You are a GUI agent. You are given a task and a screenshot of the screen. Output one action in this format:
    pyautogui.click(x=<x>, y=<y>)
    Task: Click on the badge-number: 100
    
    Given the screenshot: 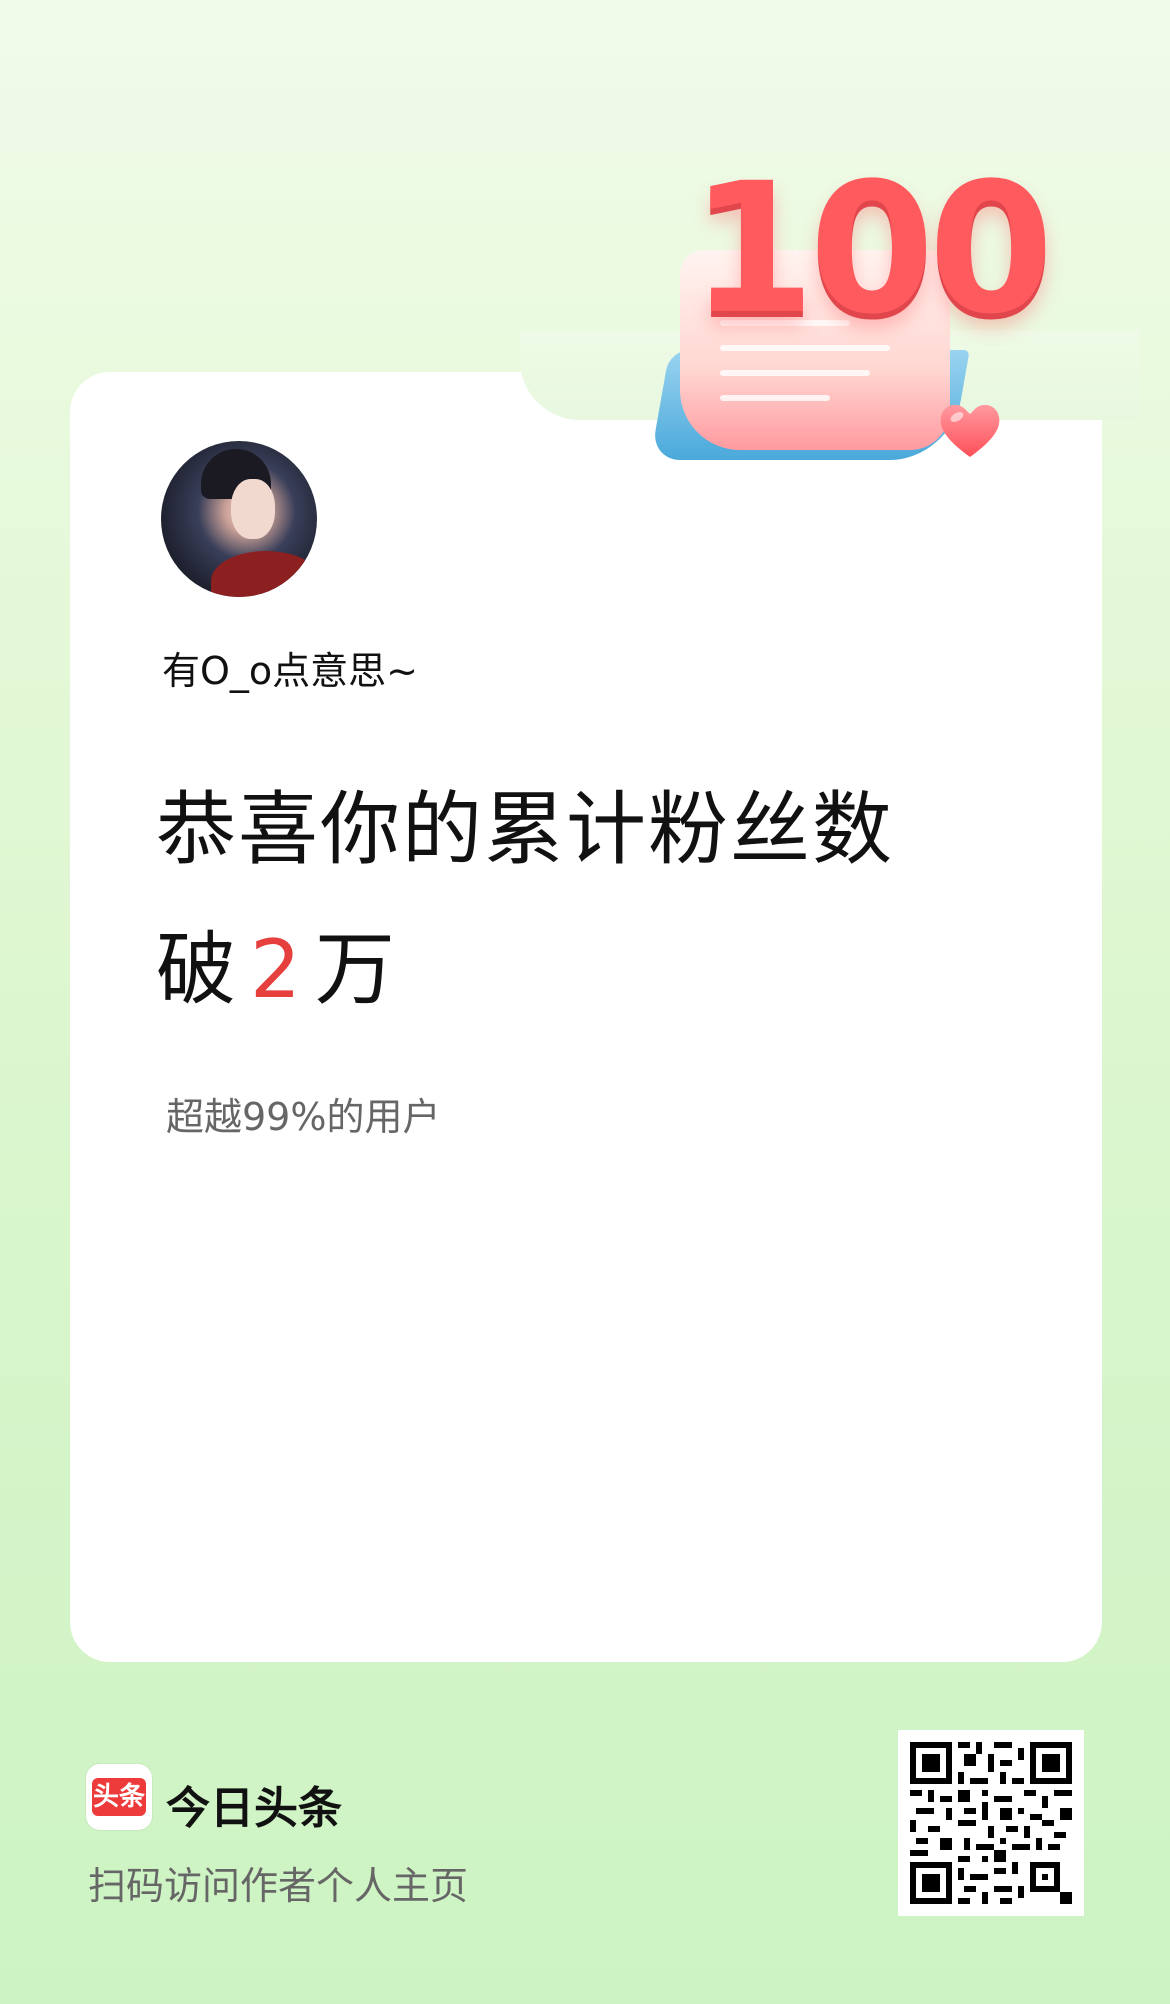 What is the action you would take?
    pyautogui.click(x=872, y=249)
    